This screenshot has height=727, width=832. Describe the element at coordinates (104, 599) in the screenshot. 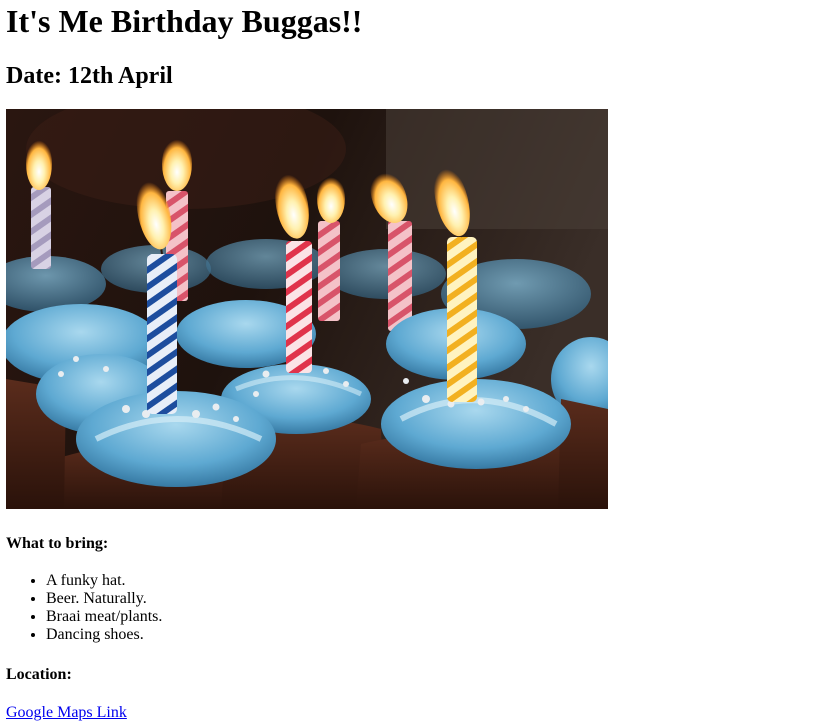

I see `list-item: Beer. Naturally.` at that location.